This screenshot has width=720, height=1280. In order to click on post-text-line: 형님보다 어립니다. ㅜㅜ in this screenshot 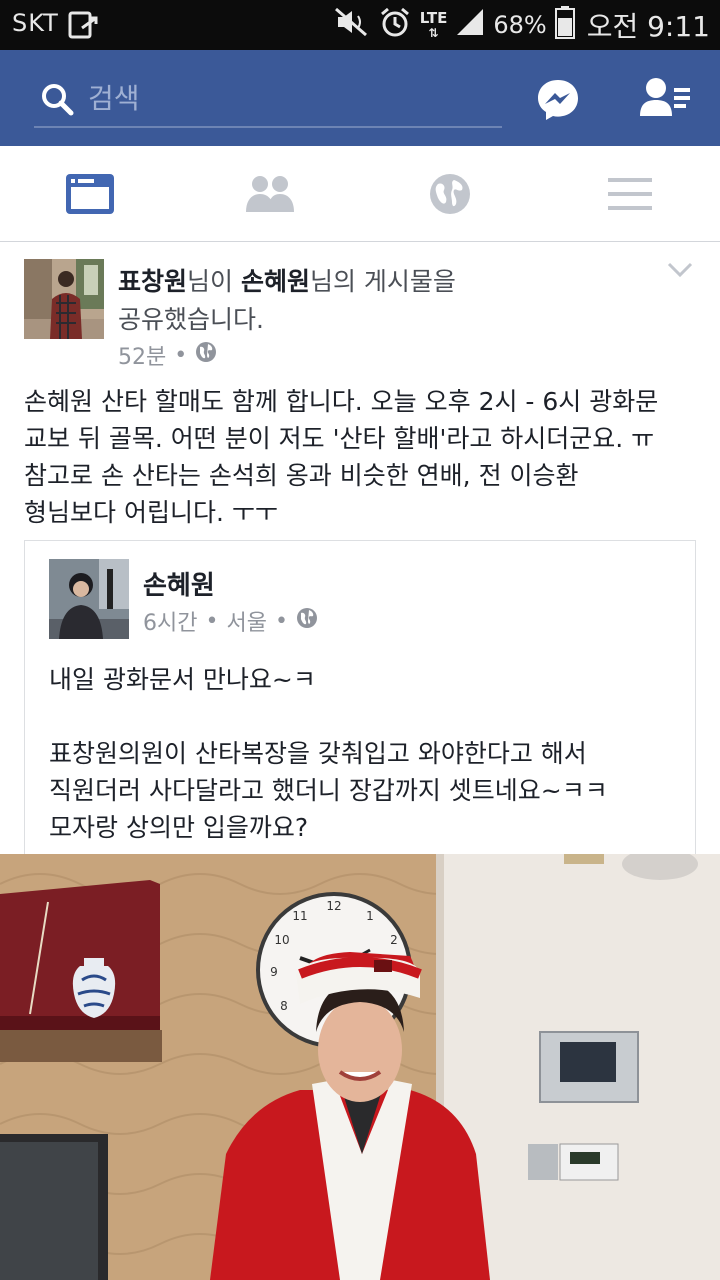, I will do `click(151, 512)`.